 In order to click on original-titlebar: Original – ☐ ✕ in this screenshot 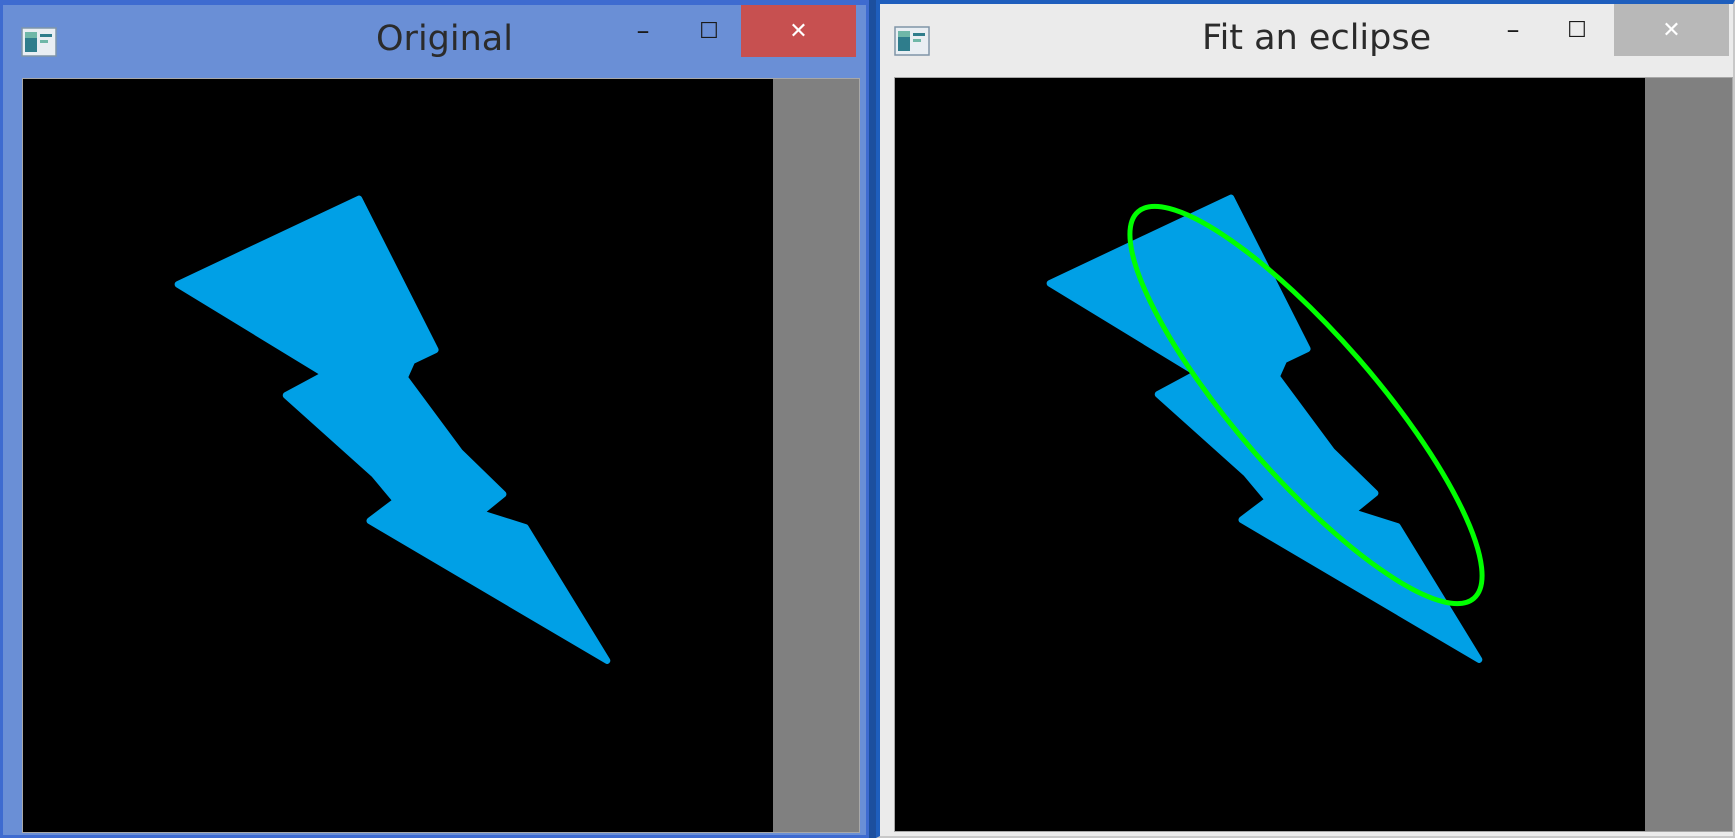, I will do `click(434, 42)`.